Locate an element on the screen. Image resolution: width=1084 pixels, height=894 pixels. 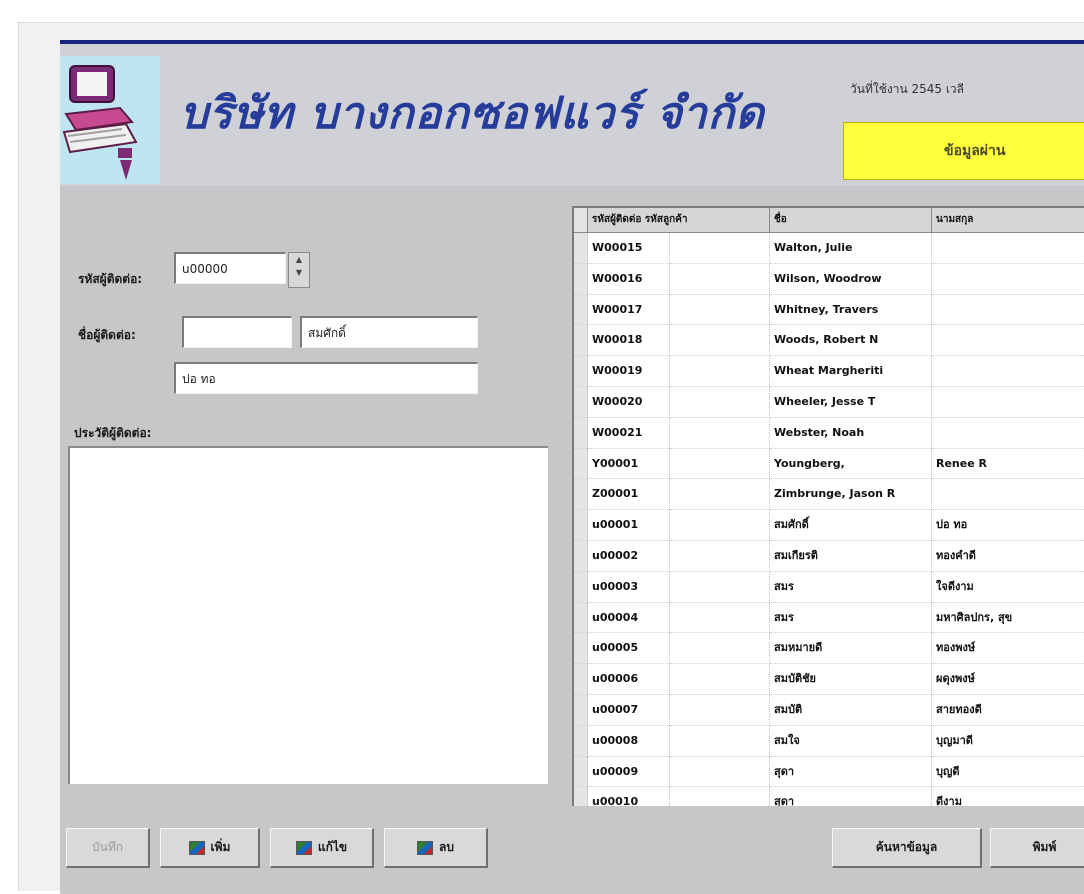
search-button-label: ค้นหาข้อมูล is located at coordinates (906, 847).